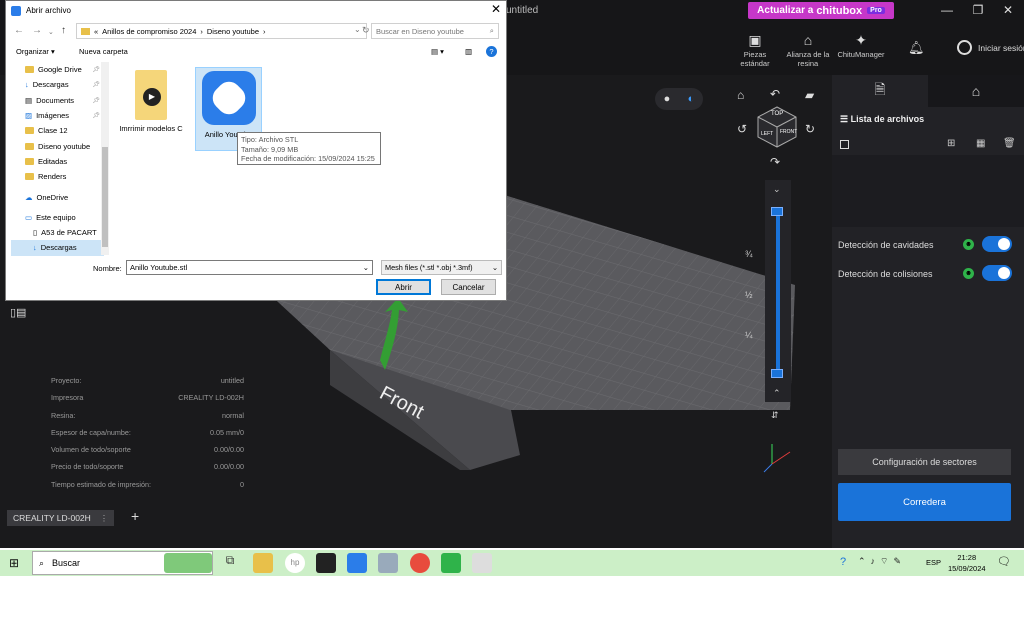 Image resolution: width=1024 pixels, height=640 pixels. I want to click on nav-item: ▯ A53 de PACART, so click(57, 232).